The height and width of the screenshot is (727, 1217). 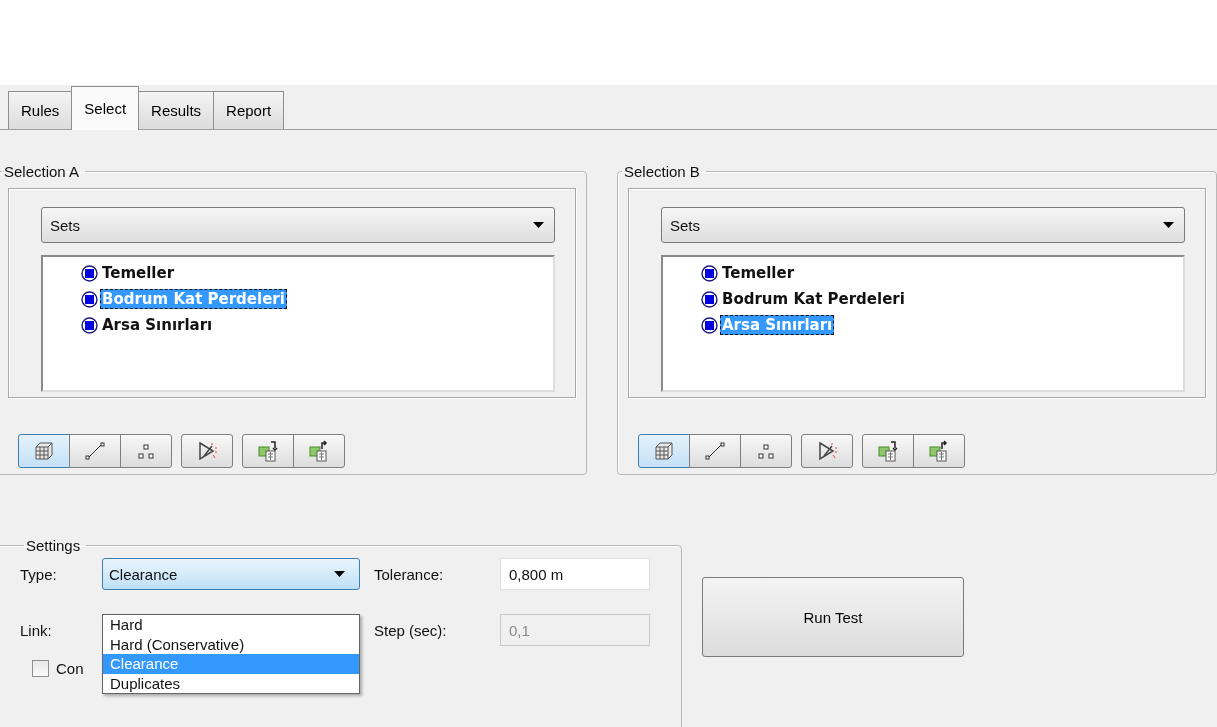 What do you see at coordinates (231, 574) in the screenshot?
I see `type-dropdown: Clearance` at bounding box center [231, 574].